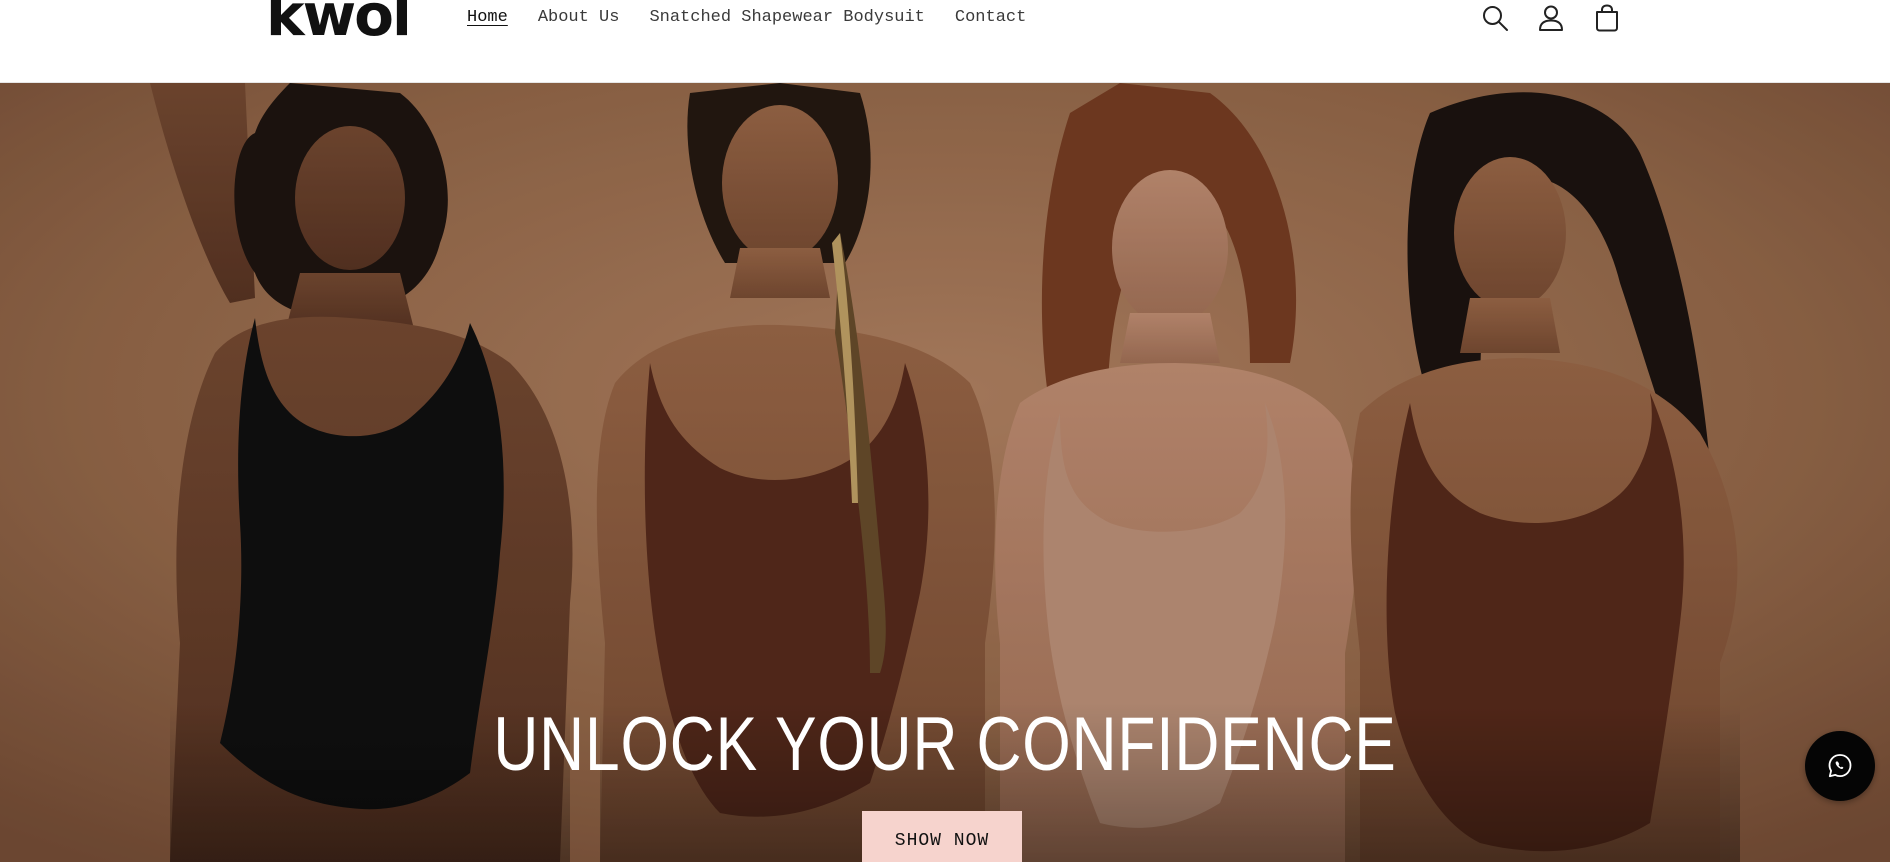 This screenshot has width=1890, height=862. What do you see at coordinates (487, 17) in the screenshot?
I see `nav-item-home: Home` at bounding box center [487, 17].